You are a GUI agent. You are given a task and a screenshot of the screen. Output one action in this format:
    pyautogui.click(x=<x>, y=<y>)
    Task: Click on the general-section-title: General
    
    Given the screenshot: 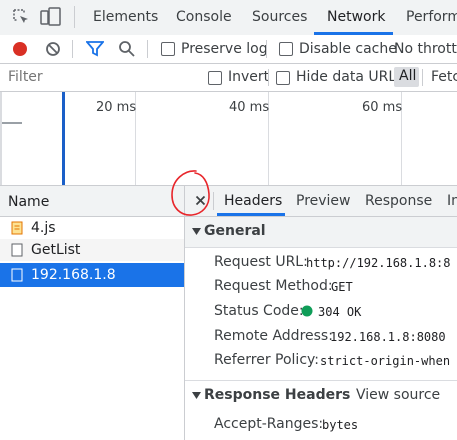 What is the action you would take?
    pyautogui.click(x=235, y=231)
    